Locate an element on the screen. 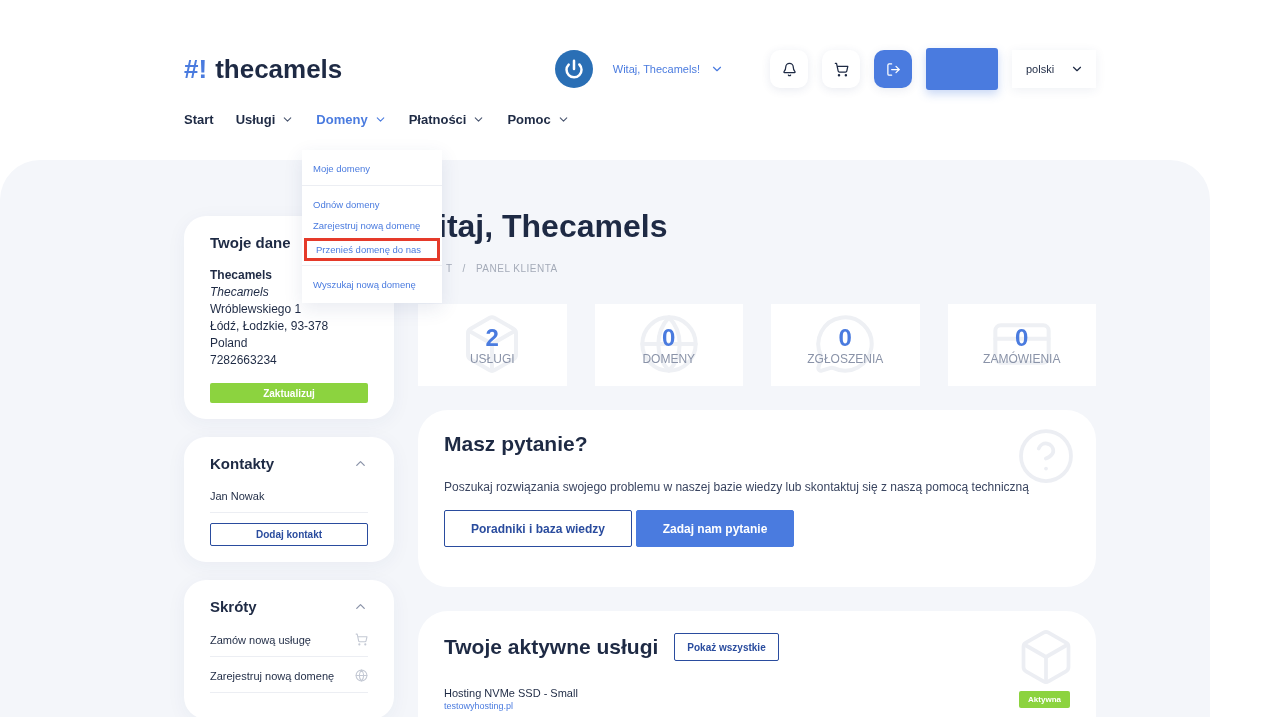 The height and width of the screenshot is (717, 1280). panel-text: Poszukaj rozwiązania swojego problemu w naszej bazie wiedzy lub skontaktuj się z naszą pomocą techniczną is located at coordinates (737, 487).